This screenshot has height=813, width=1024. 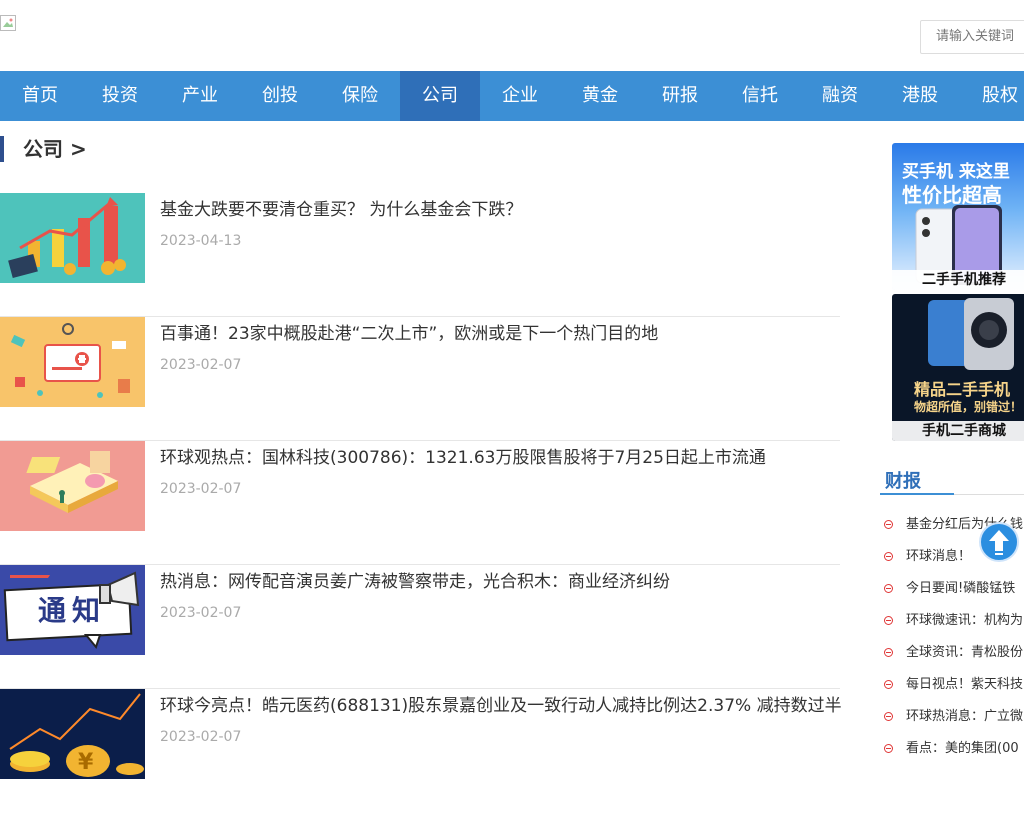 What do you see at coordinates (961, 588) in the screenshot?
I see `sidebar-news-title: 今日要闻!磷酸锰铁` at bounding box center [961, 588].